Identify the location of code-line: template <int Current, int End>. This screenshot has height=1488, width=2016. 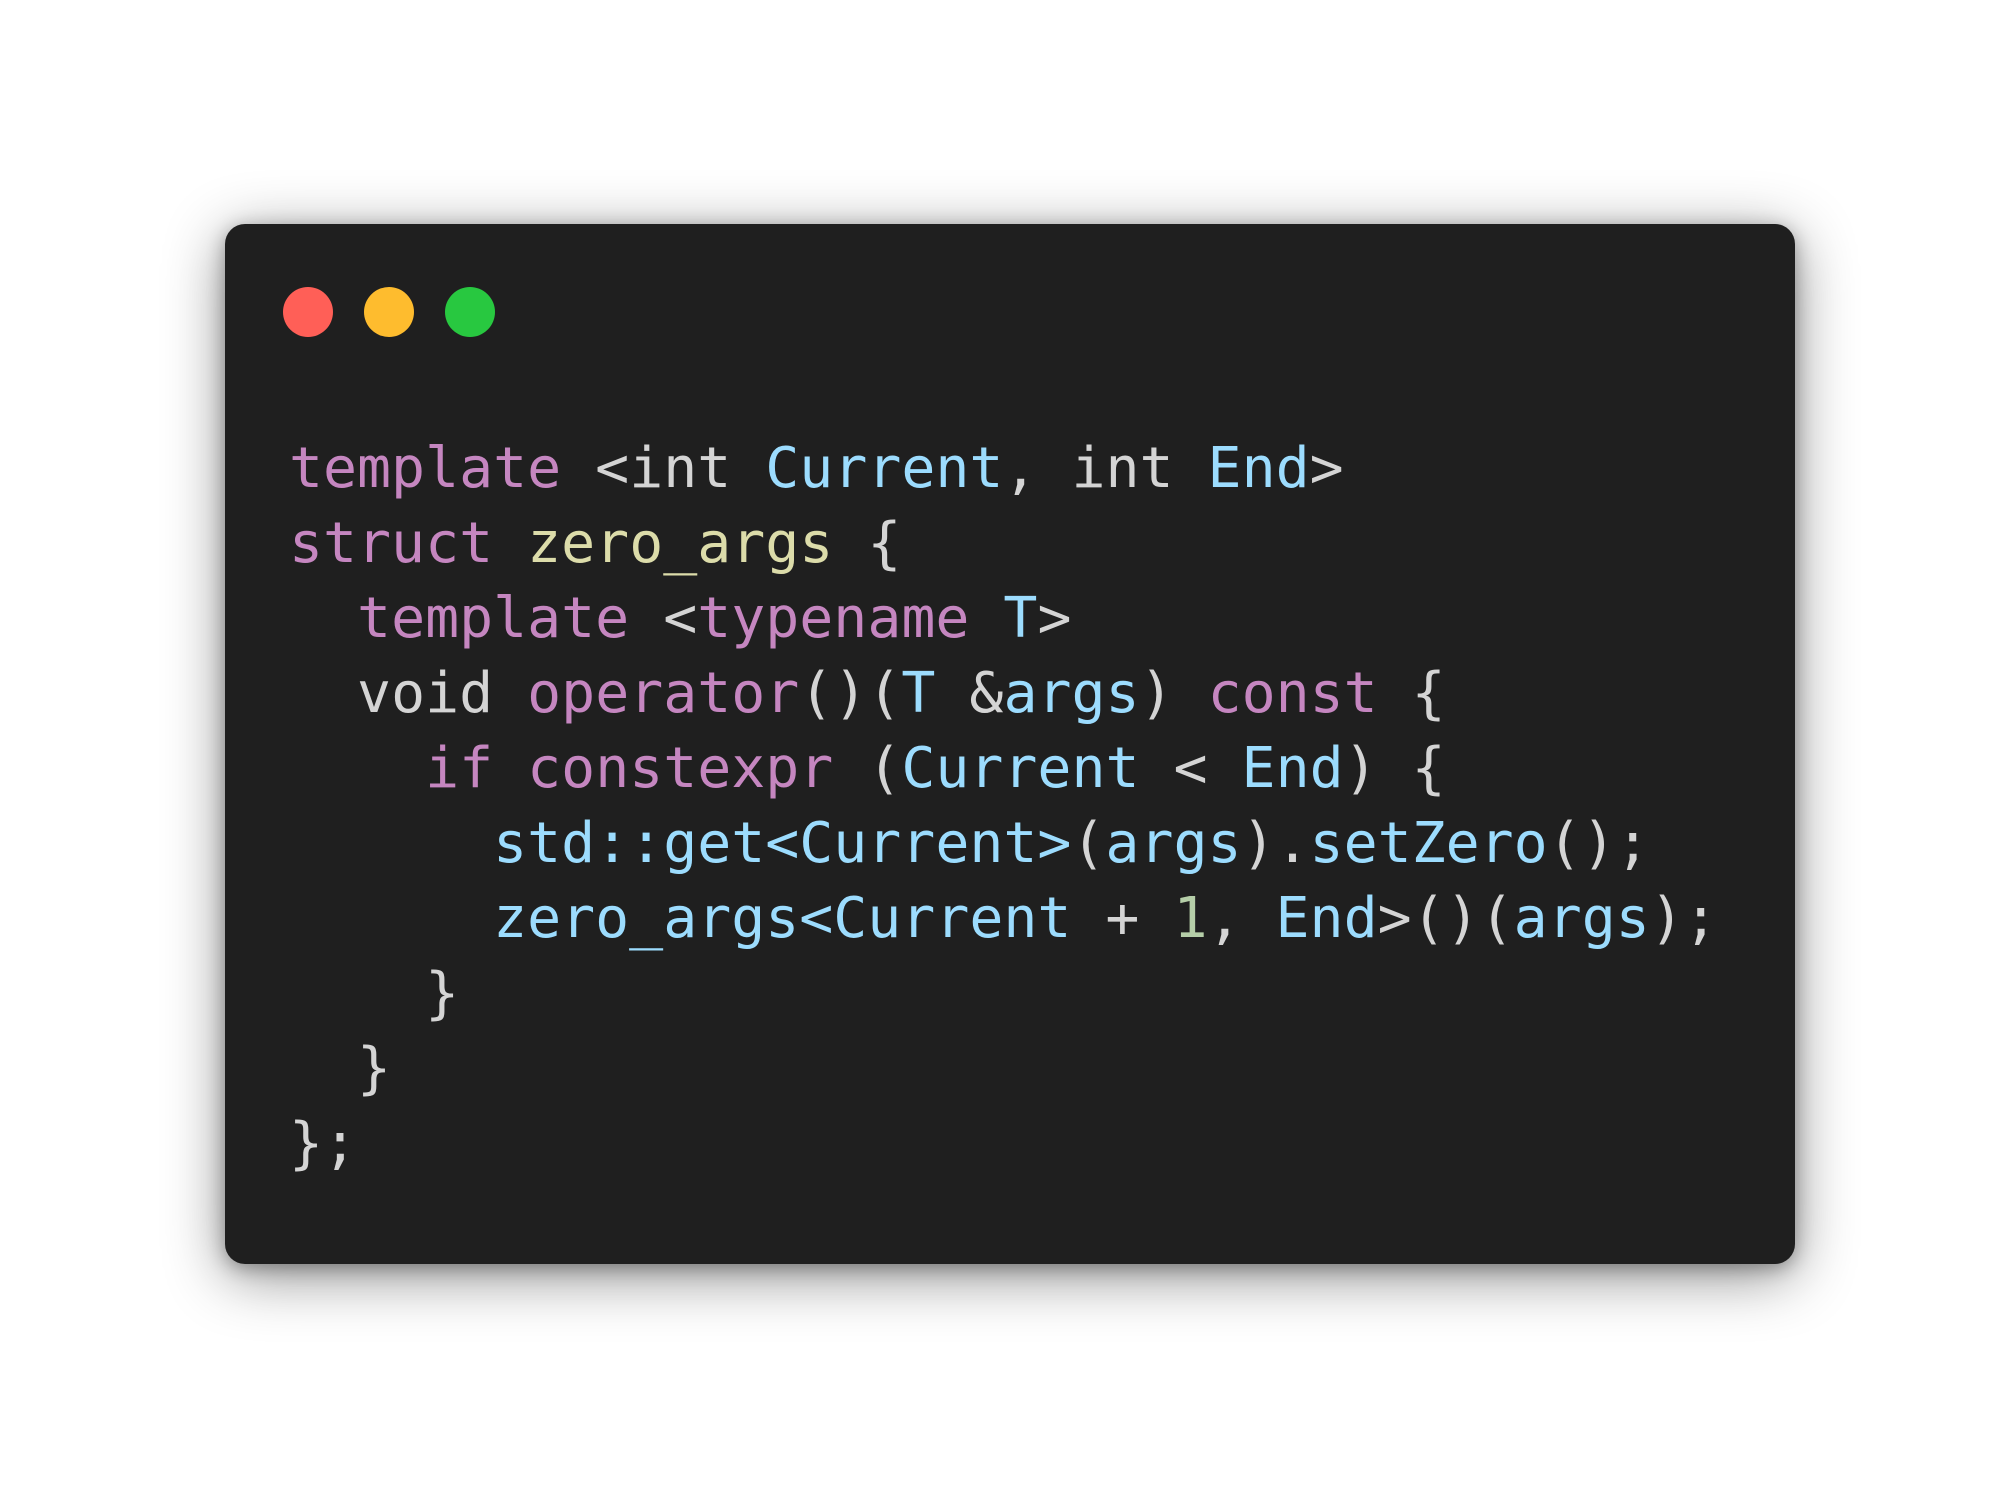
(1003, 468).